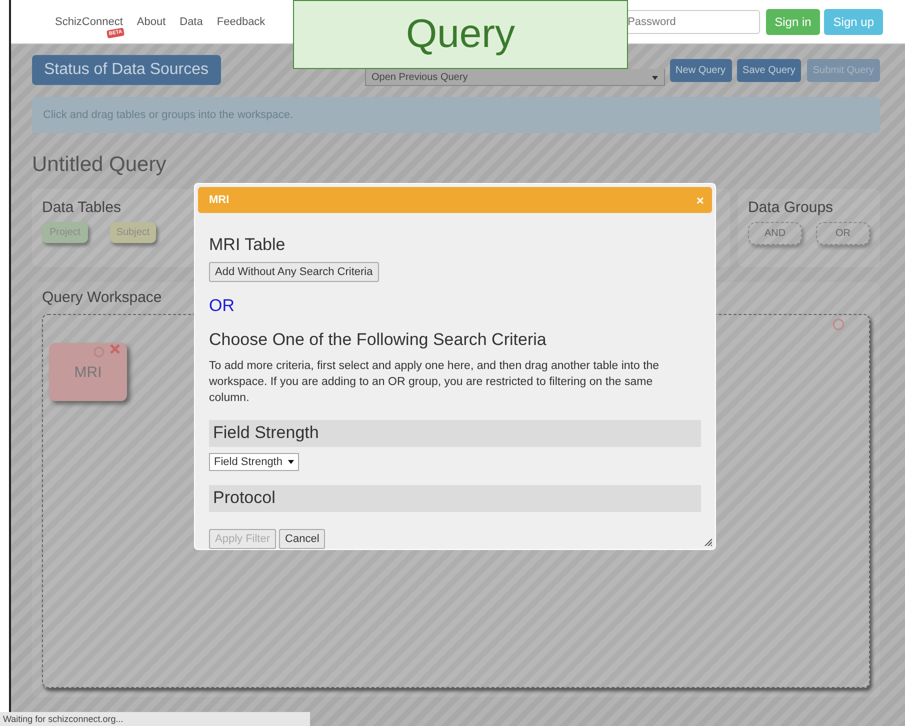 Image resolution: width=905 pixels, height=726 pixels. What do you see at coordinates (853, 21) in the screenshot?
I see `sign-up-button: Sign up` at bounding box center [853, 21].